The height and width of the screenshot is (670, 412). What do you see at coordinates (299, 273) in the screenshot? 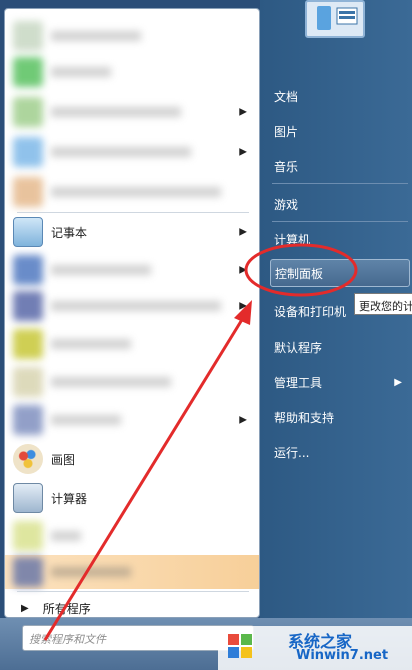
I see `right-item-label: 控制面板` at bounding box center [299, 273].